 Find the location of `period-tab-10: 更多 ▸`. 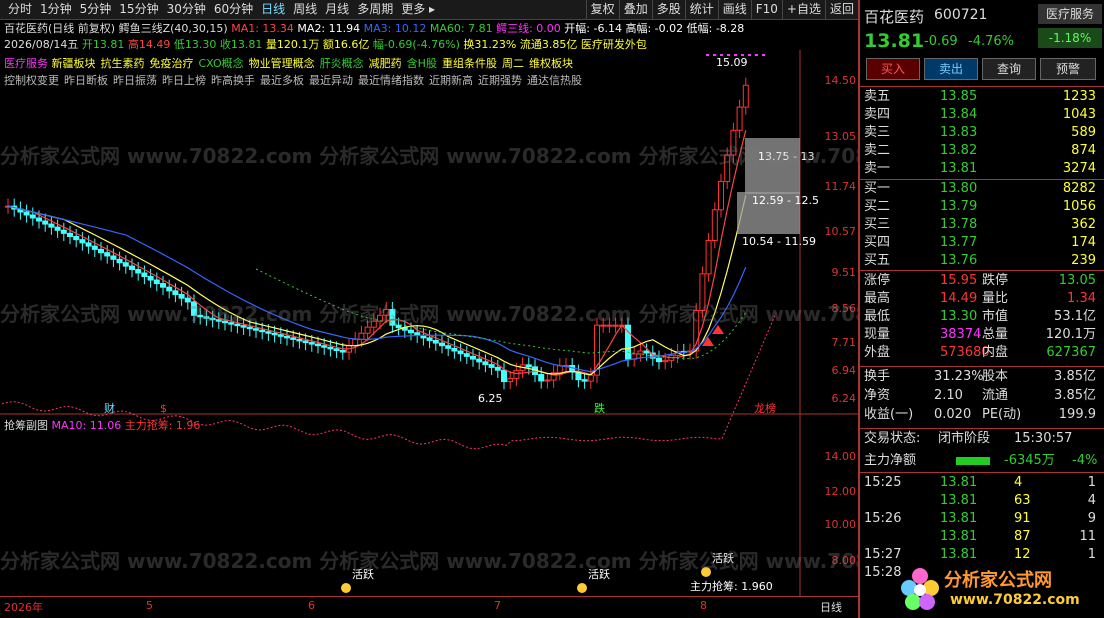

period-tab-10: 更多 ▸ is located at coordinates (418, 9).